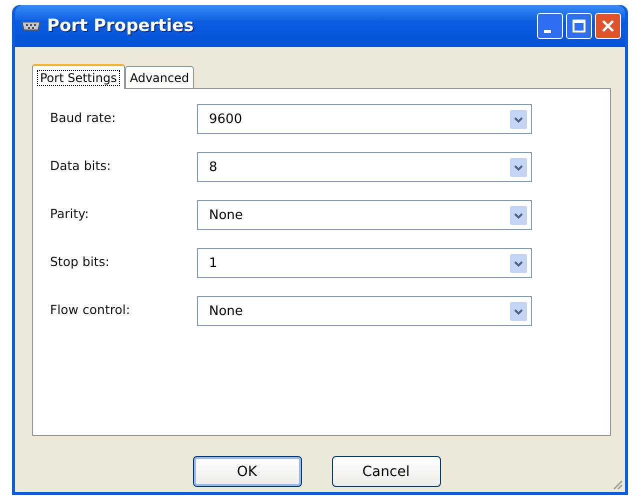 Image resolution: width=641 pixels, height=501 pixels. I want to click on field-label: Flow control:, so click(91, 309).